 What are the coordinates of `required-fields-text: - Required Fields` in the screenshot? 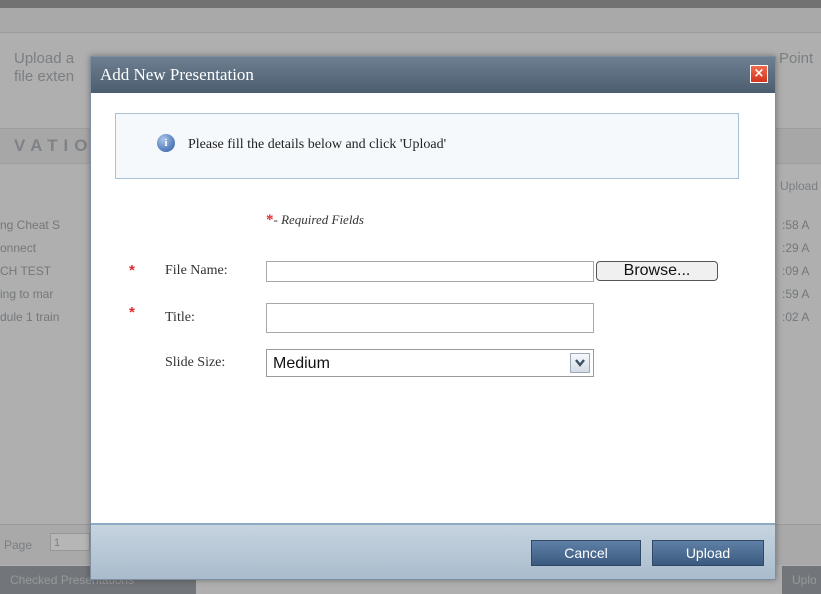 It's located at (319, 219).